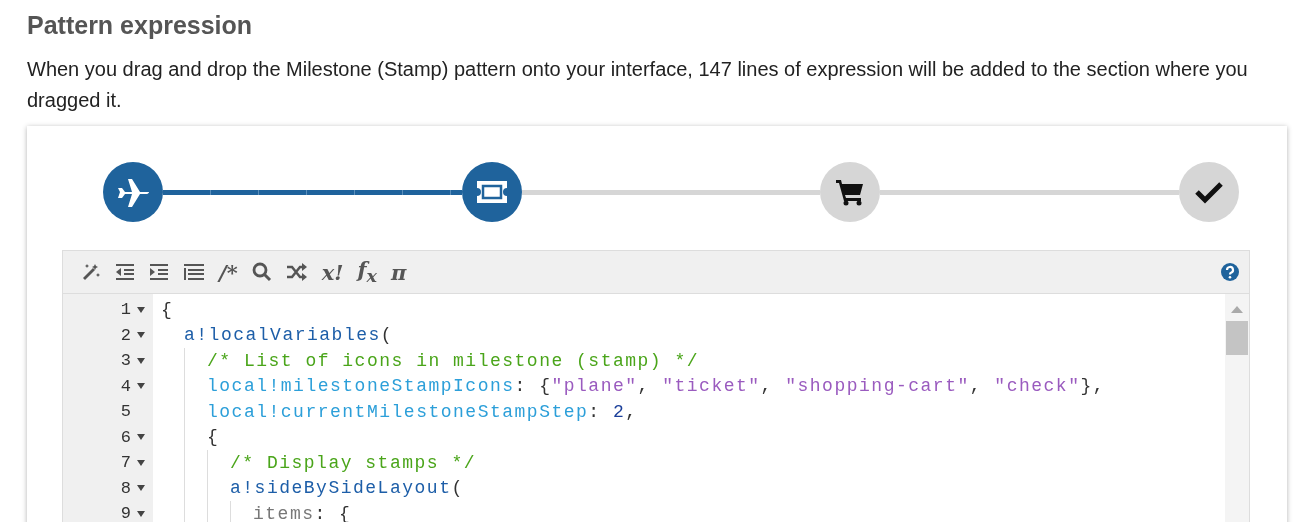 The height and width of the screenshot is (522, 1296). Describe the element at coordinates (491, 192) in the screenshot. I see `ticket-icon` at that location.